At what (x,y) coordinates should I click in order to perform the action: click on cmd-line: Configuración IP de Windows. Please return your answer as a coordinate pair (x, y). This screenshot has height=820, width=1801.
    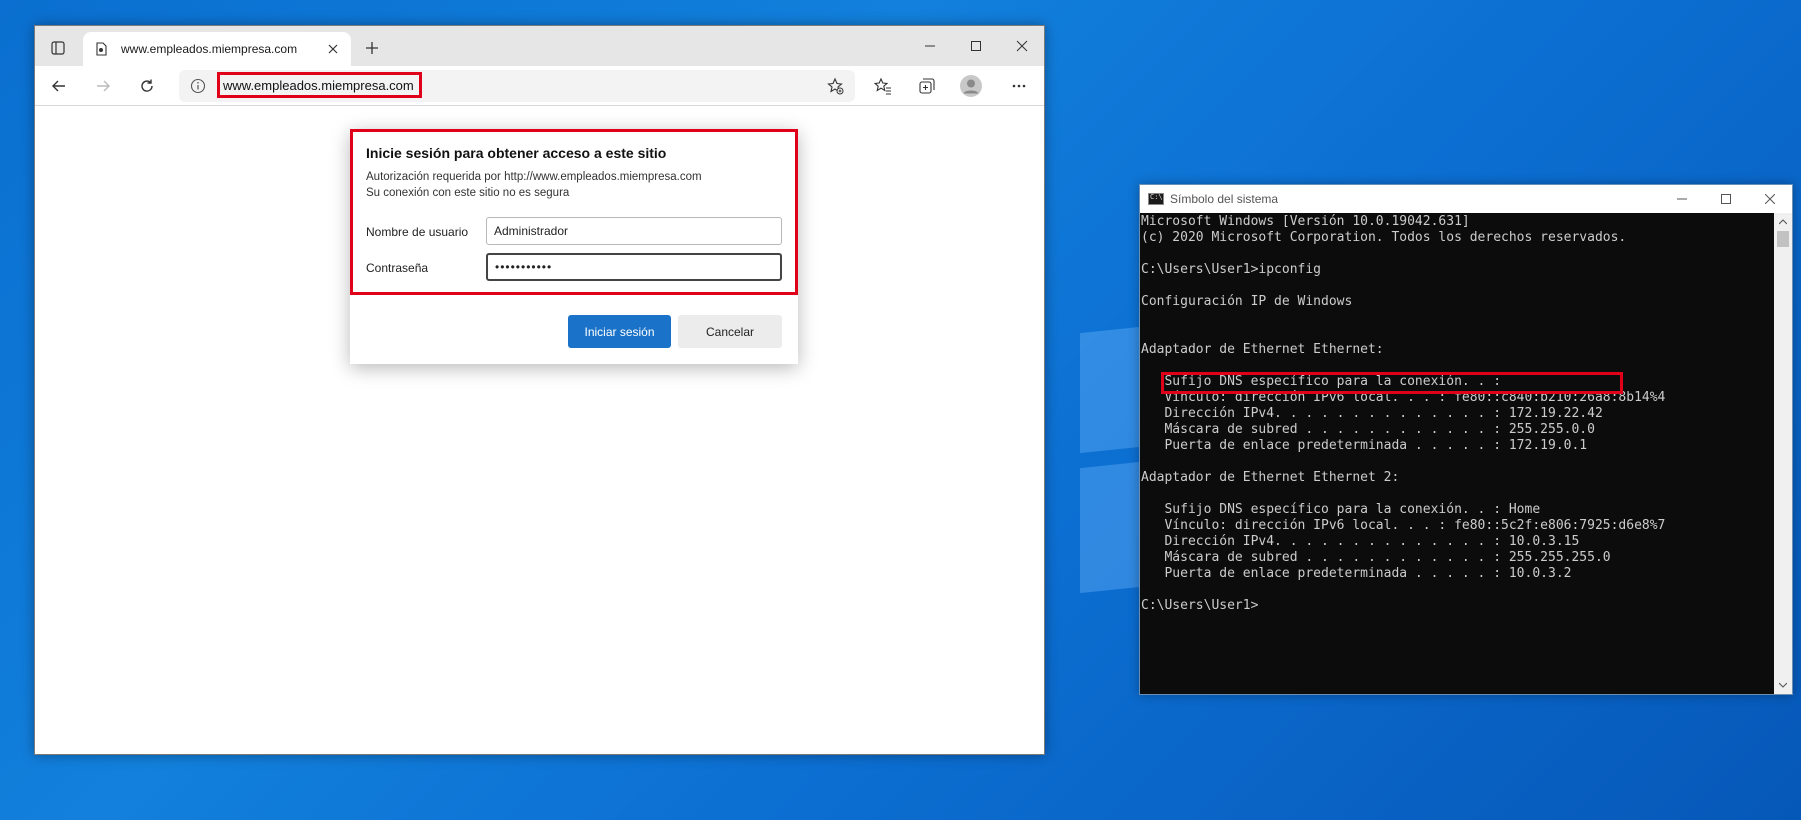
    Looking at the image, I should click on (1247, 301).